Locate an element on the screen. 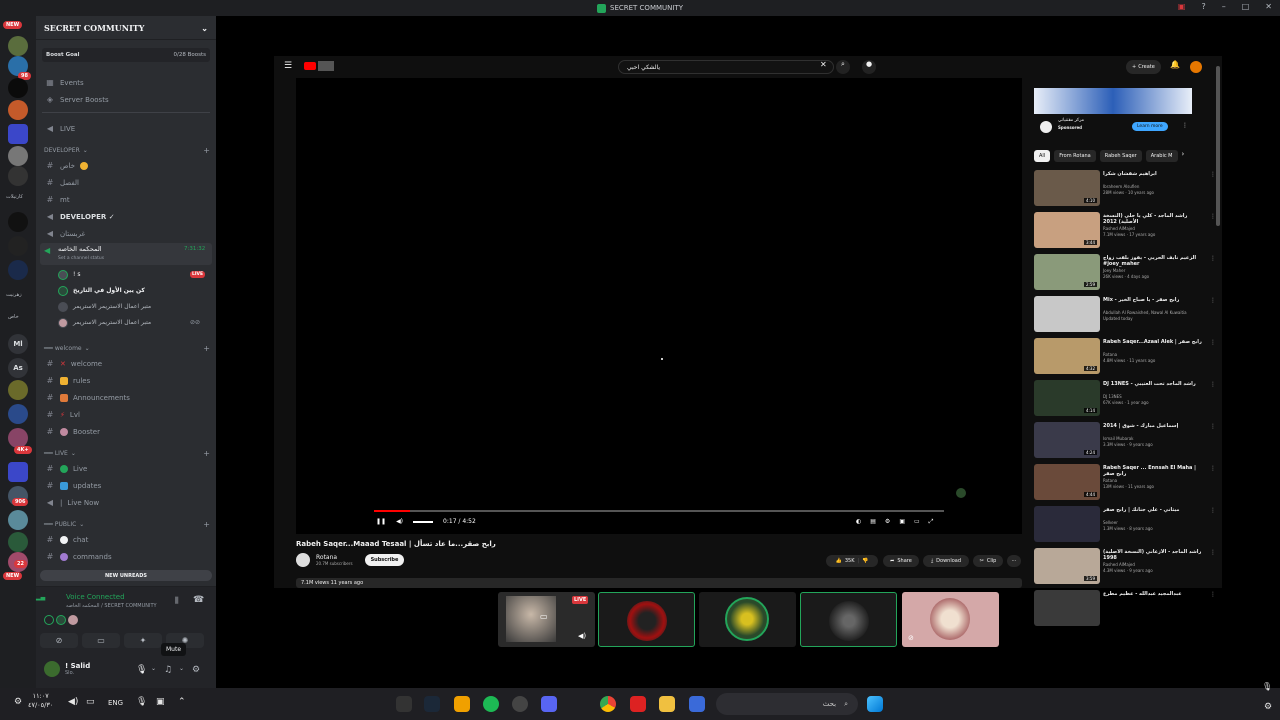  folder-icon is located at coordinates (18, 472).